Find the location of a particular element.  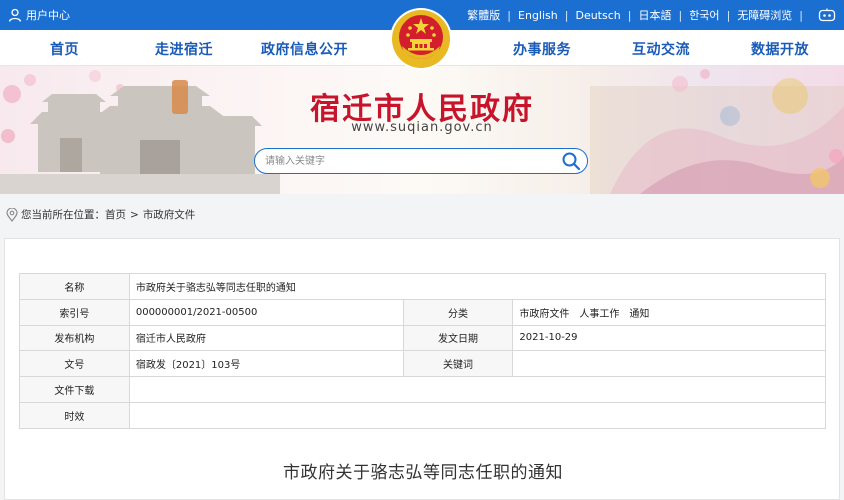

meta-value-index: 000000001/2021-00500 is located at coordinates (266, 312).